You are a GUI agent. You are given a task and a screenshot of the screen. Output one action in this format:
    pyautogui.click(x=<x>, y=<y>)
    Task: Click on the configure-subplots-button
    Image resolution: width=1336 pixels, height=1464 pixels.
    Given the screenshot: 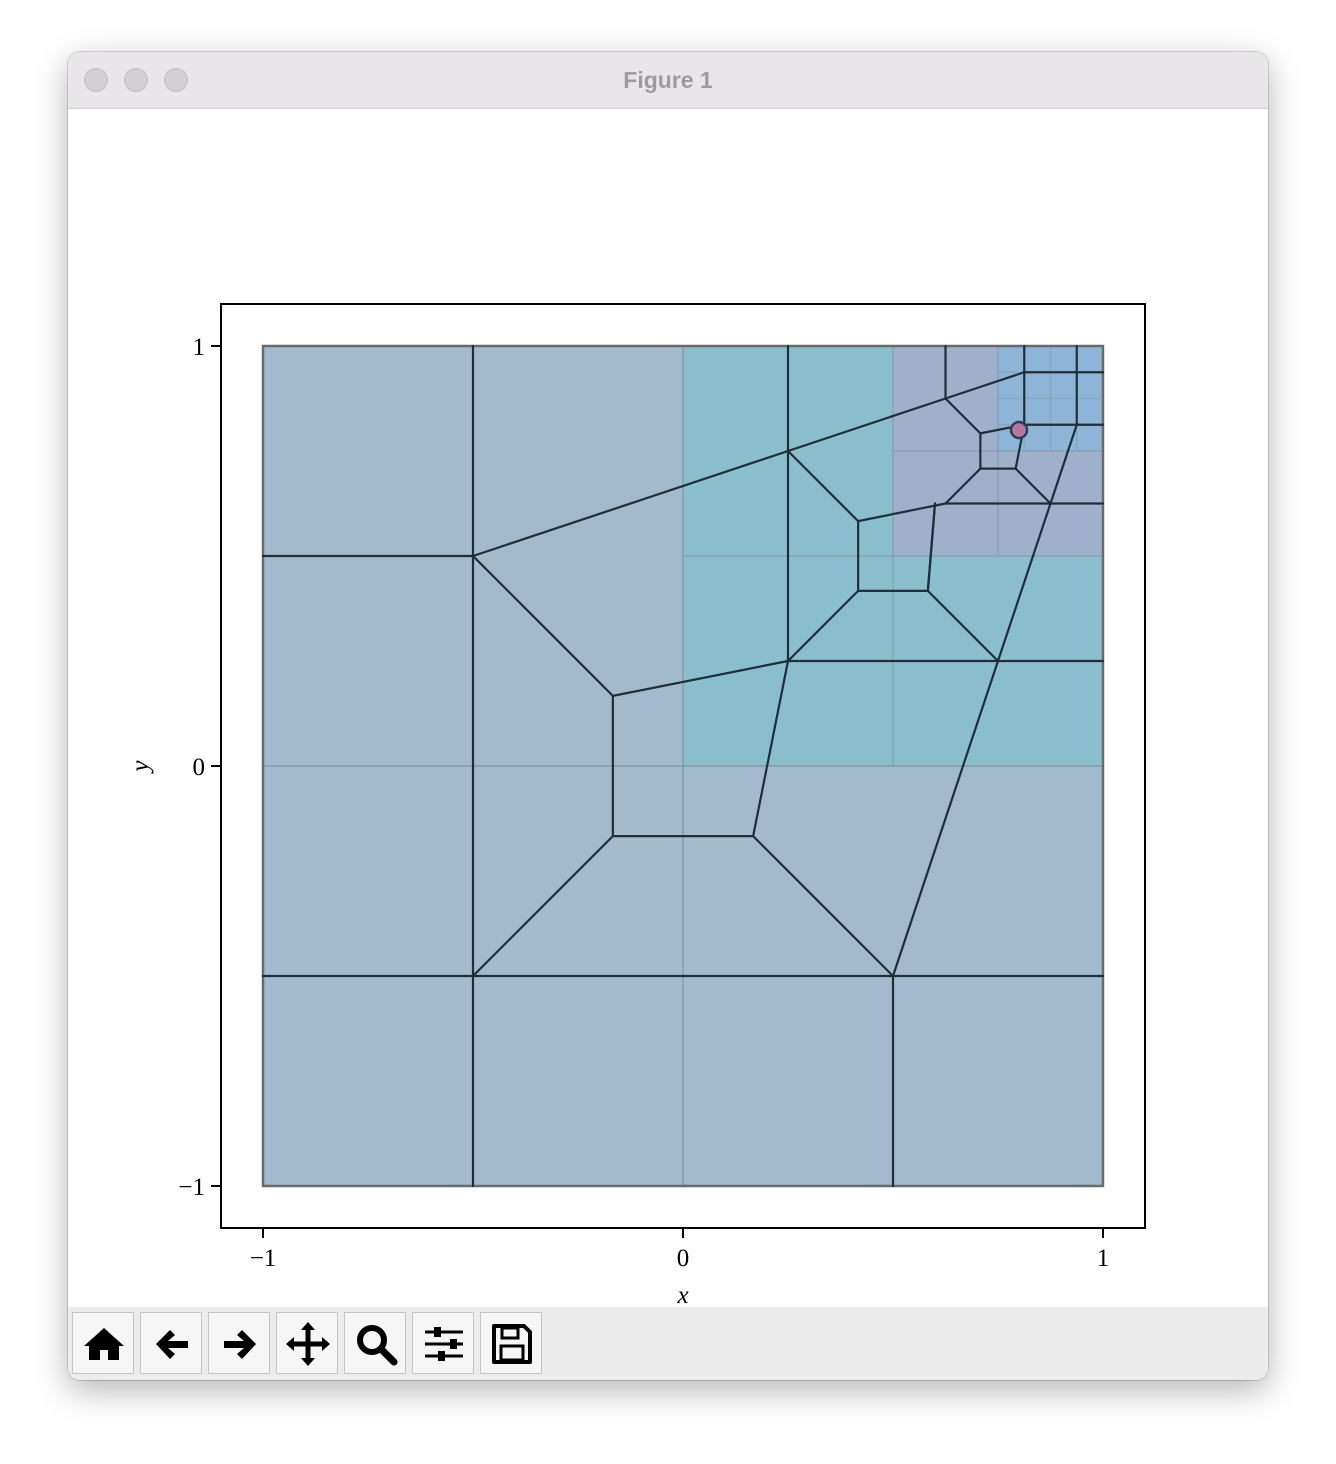 What is the action you would take?
    pyautogui.click(x=443, y=1343)
    